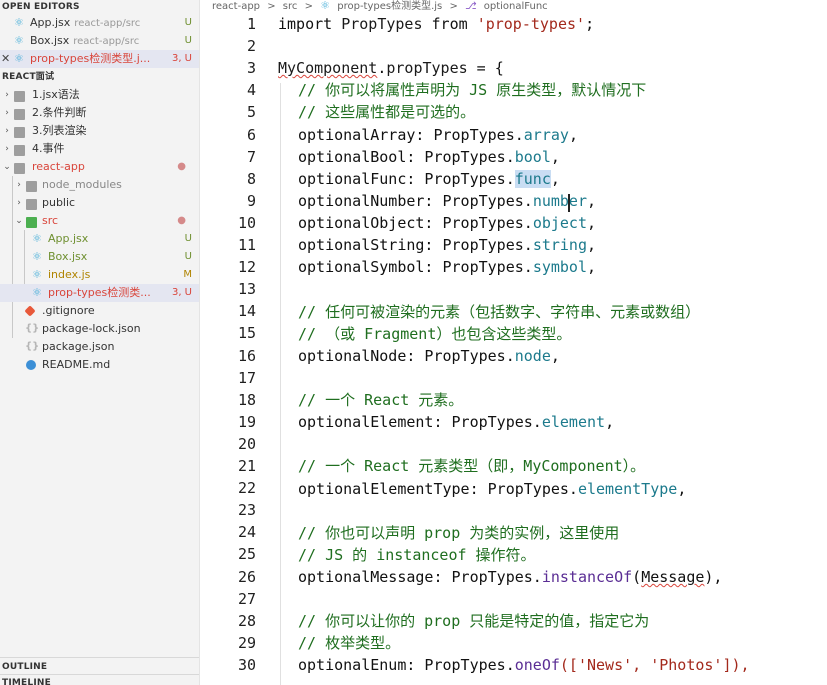 The image size is (827, 685). What do you see at coordinates (415, 245) in the screenshot?
I see `token: optionalString: PropTypes.` at bounding box center [415, 245].